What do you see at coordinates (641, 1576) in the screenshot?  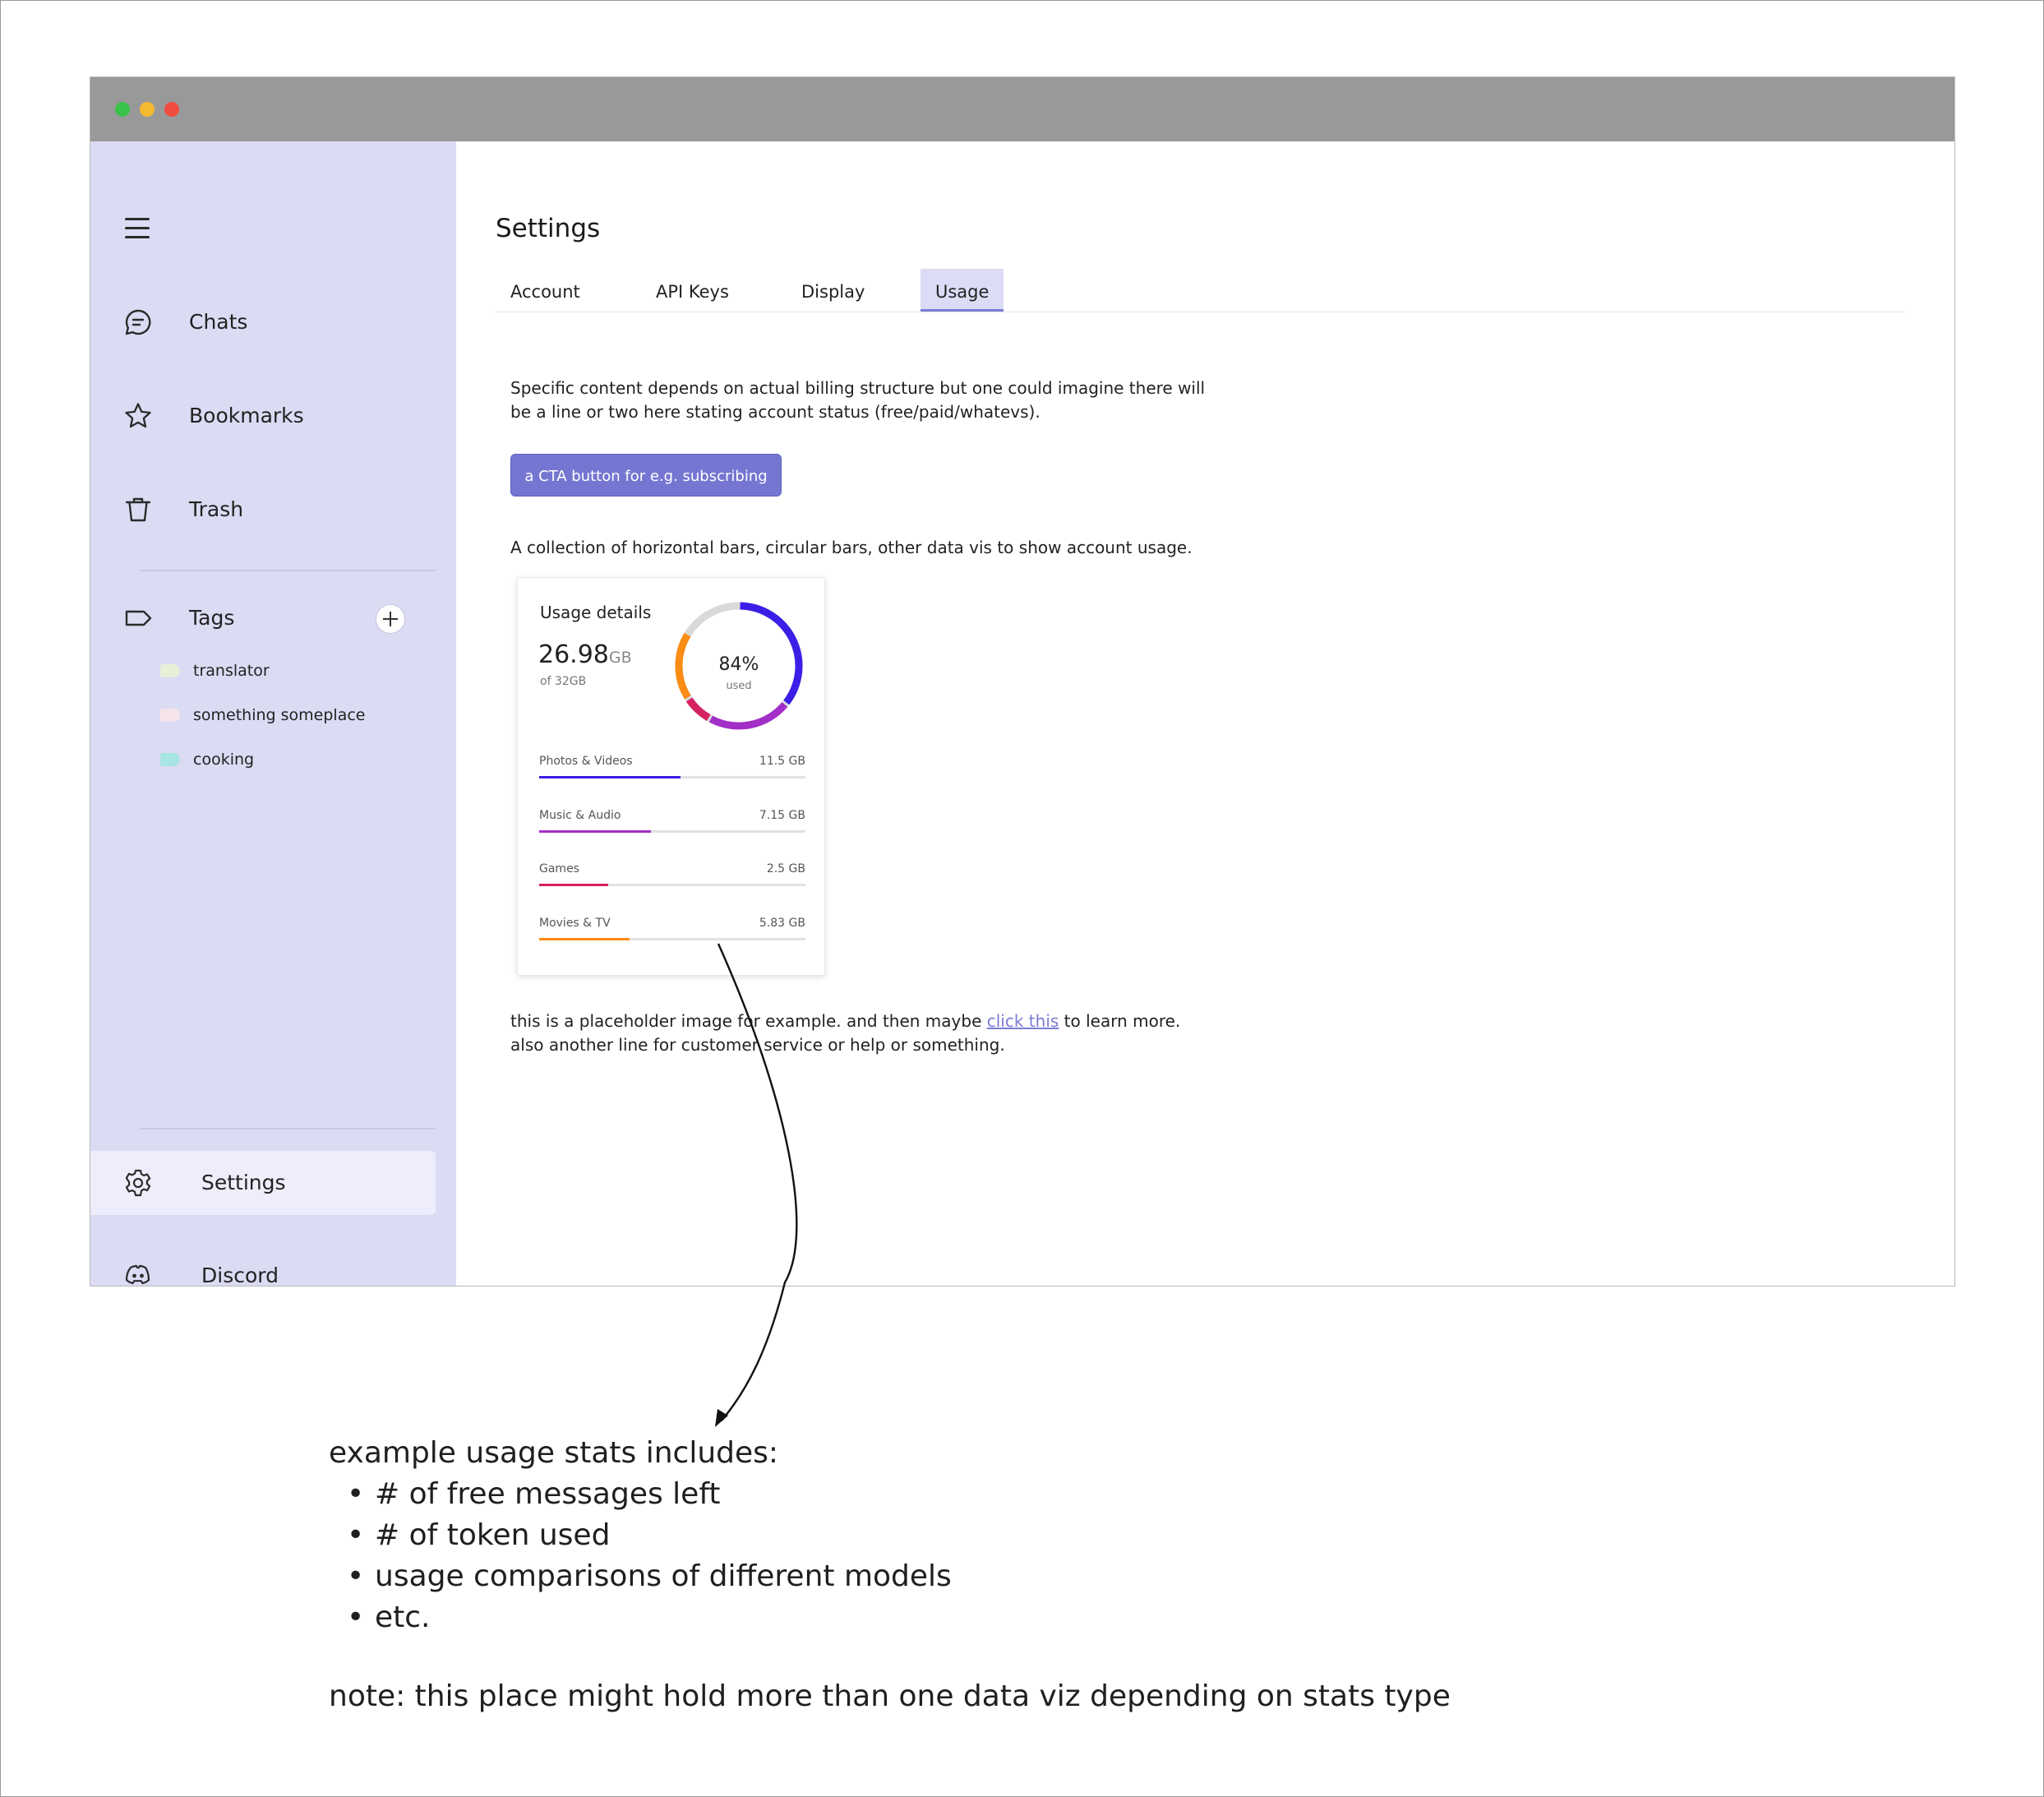 I see `notes-bullet: usage comparisons of different models` at bounding box center [641, 1576].